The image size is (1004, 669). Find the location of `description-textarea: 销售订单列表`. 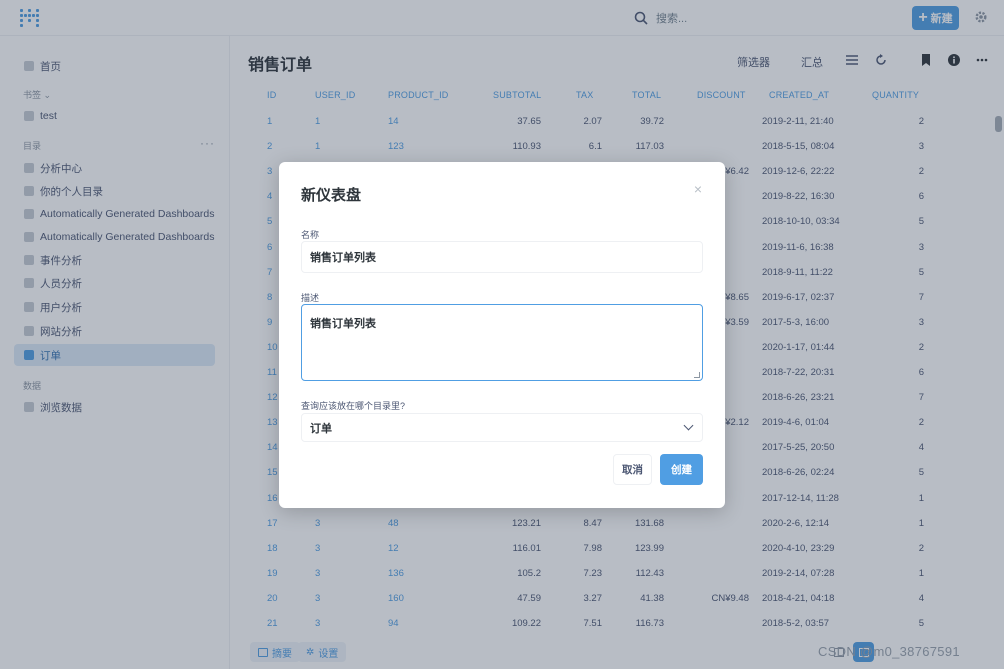

description-textarea: 销售订单列表 is located at coordinates (502, 342).